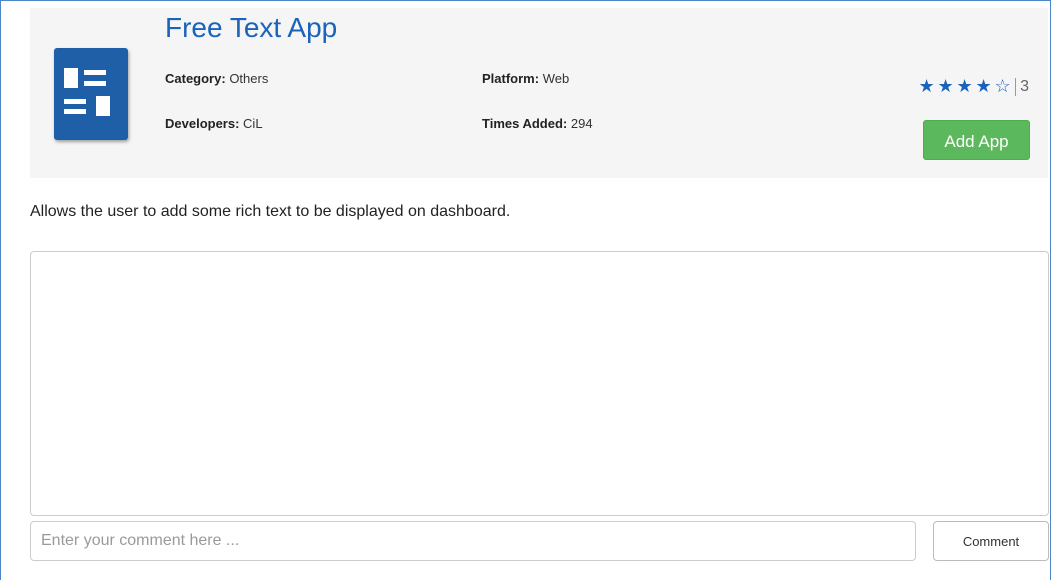 The width and height of the screenshot is (1053, 580). I want to click on category-label: Category:, so click(195, 78).